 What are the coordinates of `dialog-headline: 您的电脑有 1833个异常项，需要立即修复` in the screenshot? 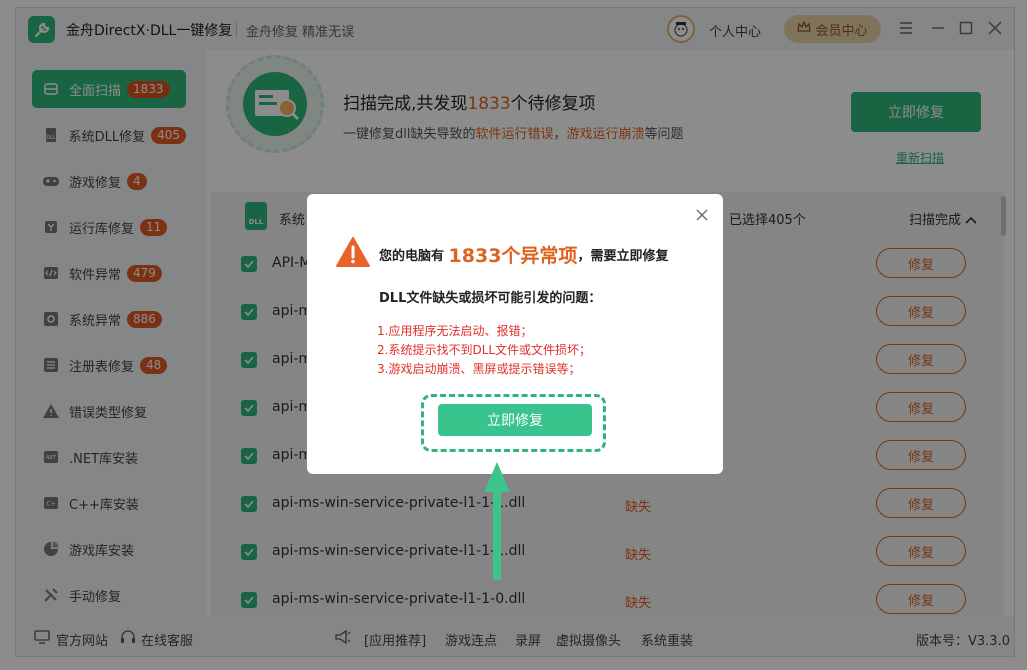 It's located at (524, 256).